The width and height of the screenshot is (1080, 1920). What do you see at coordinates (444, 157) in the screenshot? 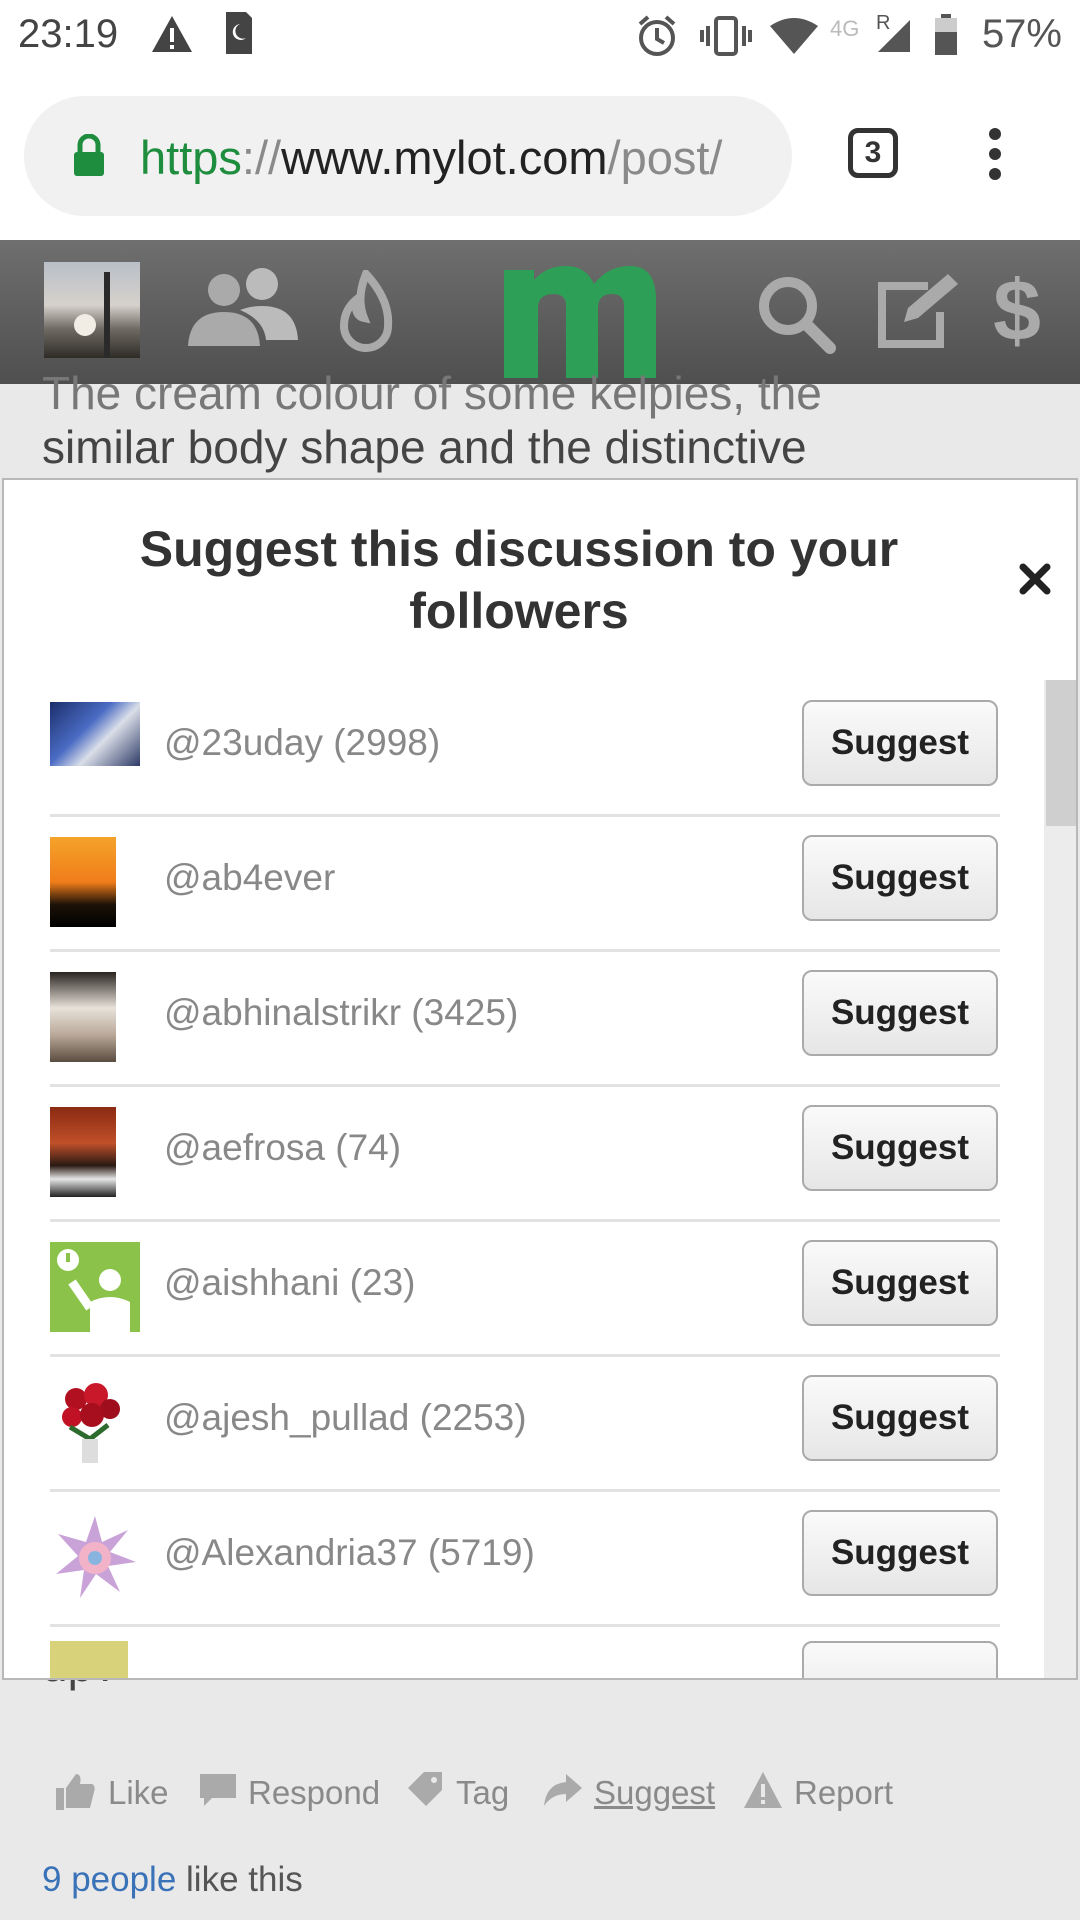
I see `url-host: www.mylot.com` at bounding box center [444, 157].